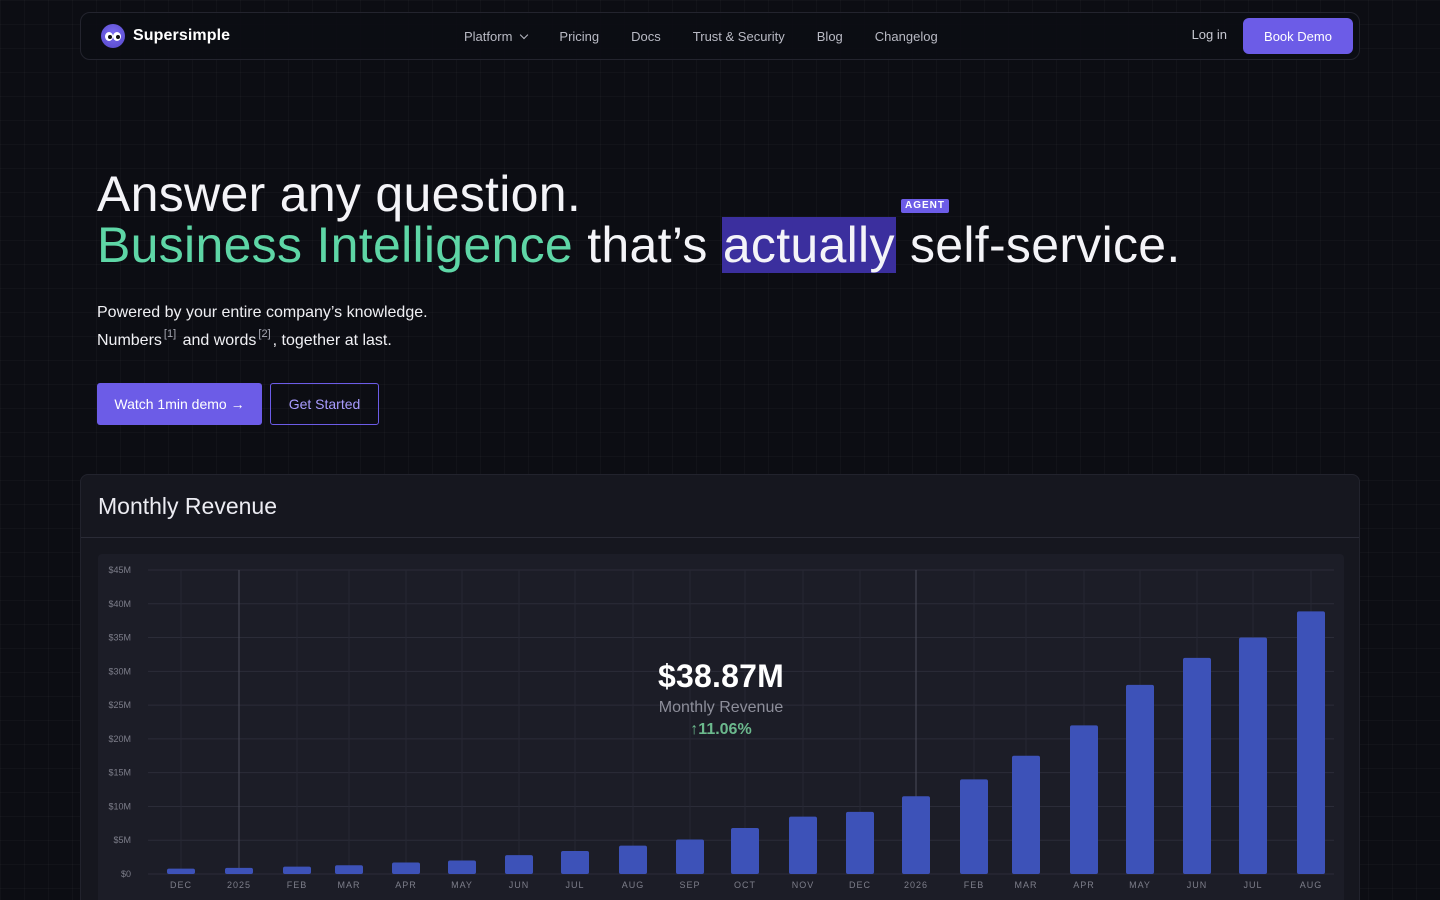 The image size is (1440, 900). I want to click on y-tick-label: $10M, so click(119, 806).